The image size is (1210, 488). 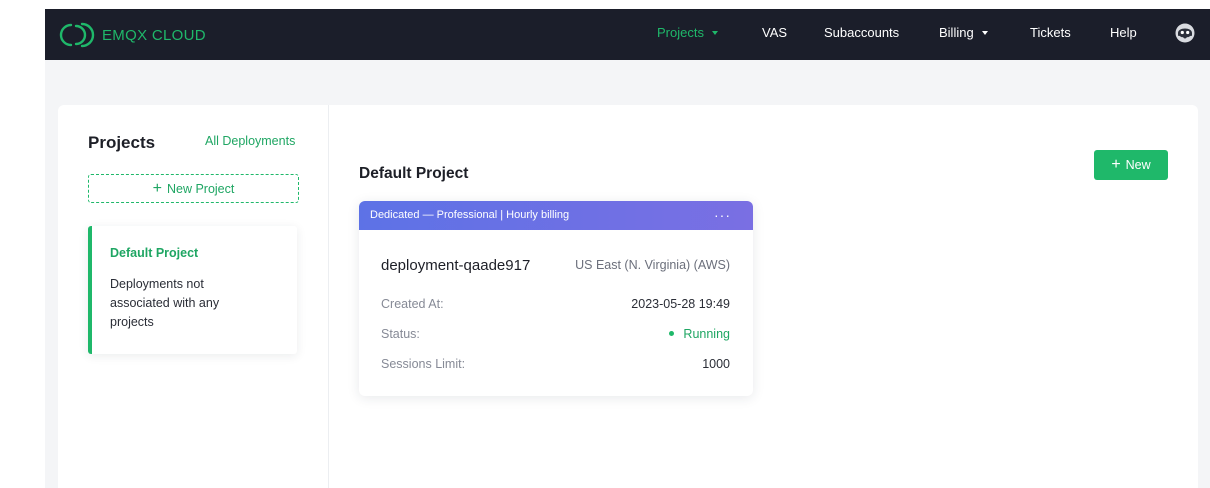 What do you see at coordinates (722, 215) in the screenshot?
I see `more-options-icon: ···` at bounding box center [722, 215].